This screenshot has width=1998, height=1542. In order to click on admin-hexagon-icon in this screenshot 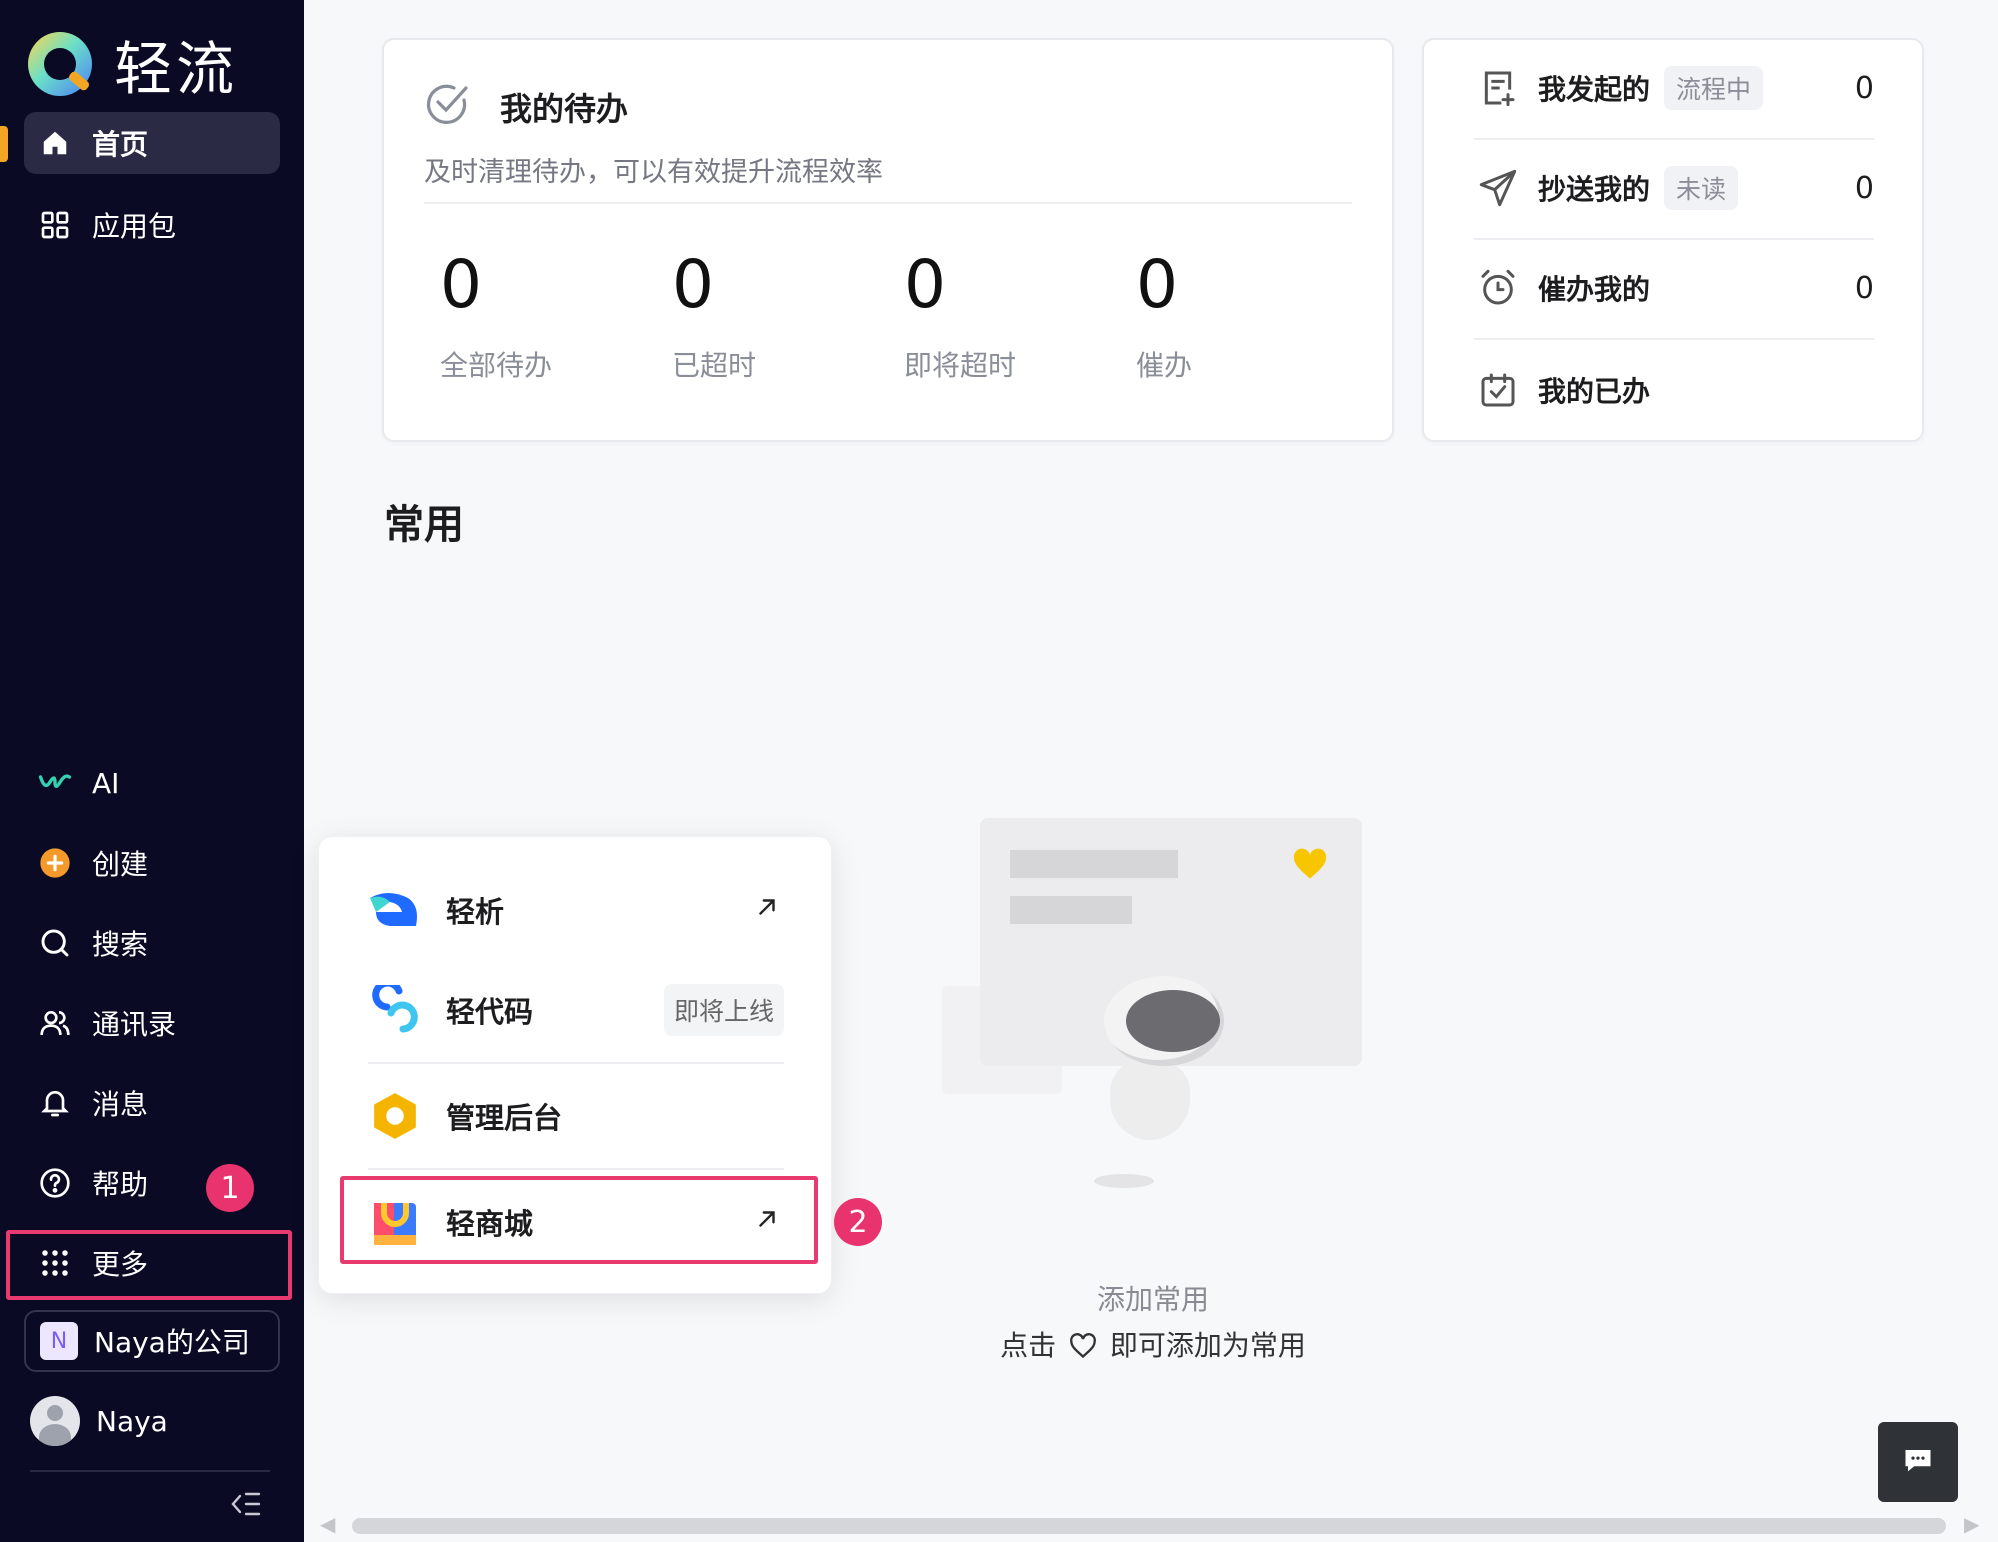, I will do `click(395, 1116)`.